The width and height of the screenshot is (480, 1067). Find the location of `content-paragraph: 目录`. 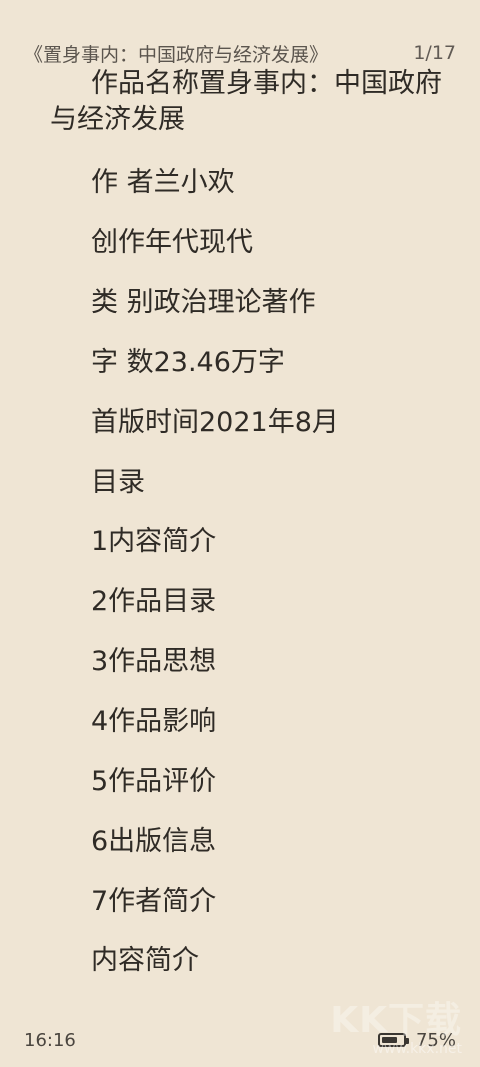

content-paragraph: 目录 is located at coordinates (118, 482).